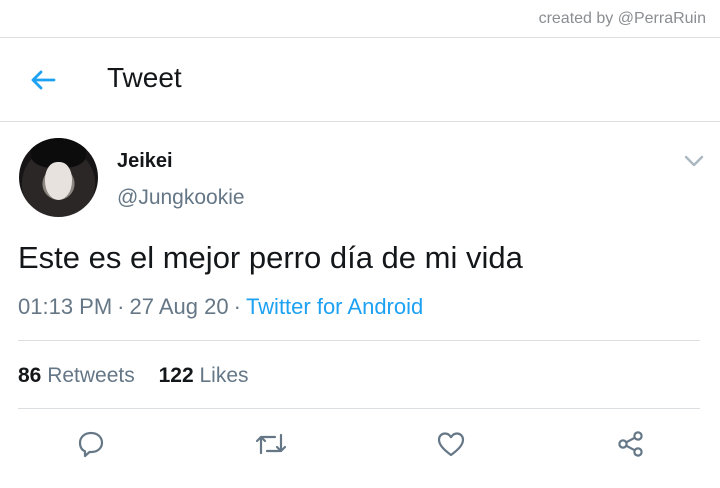 This screenshot has height=488, width=720. What do you see at coordinates (360, 37) in the screenshot?
I see `top-divider` at bounding box center [360, 37].